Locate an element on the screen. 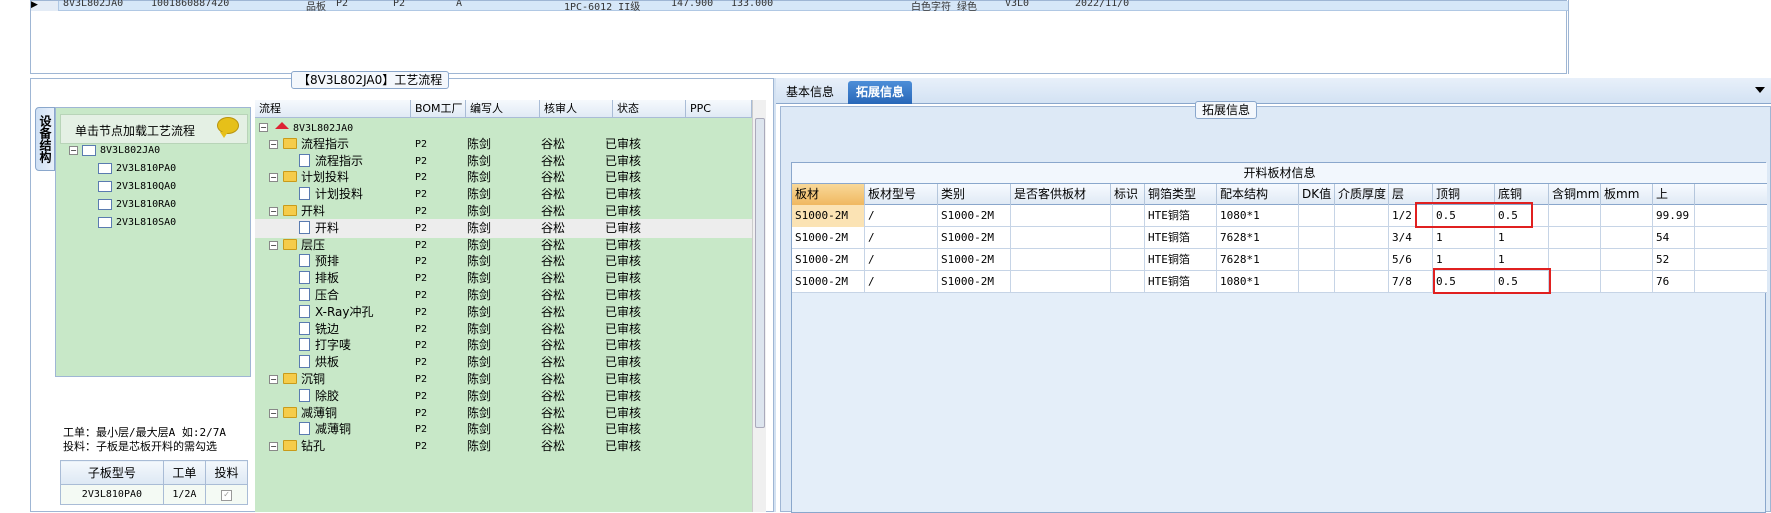 This screenshot has height=513, width=1771. column-header: 板材 is located at coordinates (828, 194).